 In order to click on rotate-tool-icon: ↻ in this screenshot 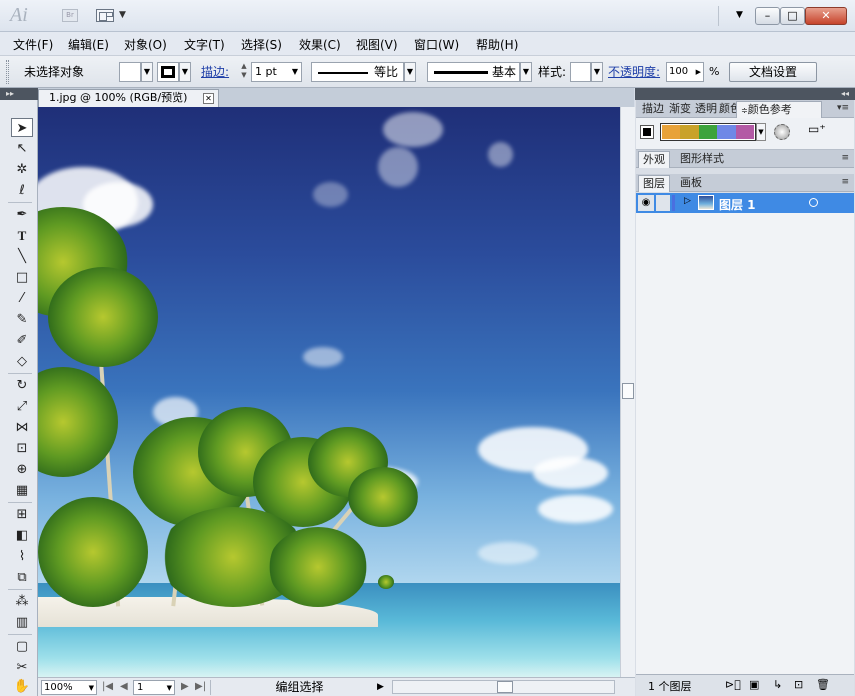, I will do `click(22, 385)`.